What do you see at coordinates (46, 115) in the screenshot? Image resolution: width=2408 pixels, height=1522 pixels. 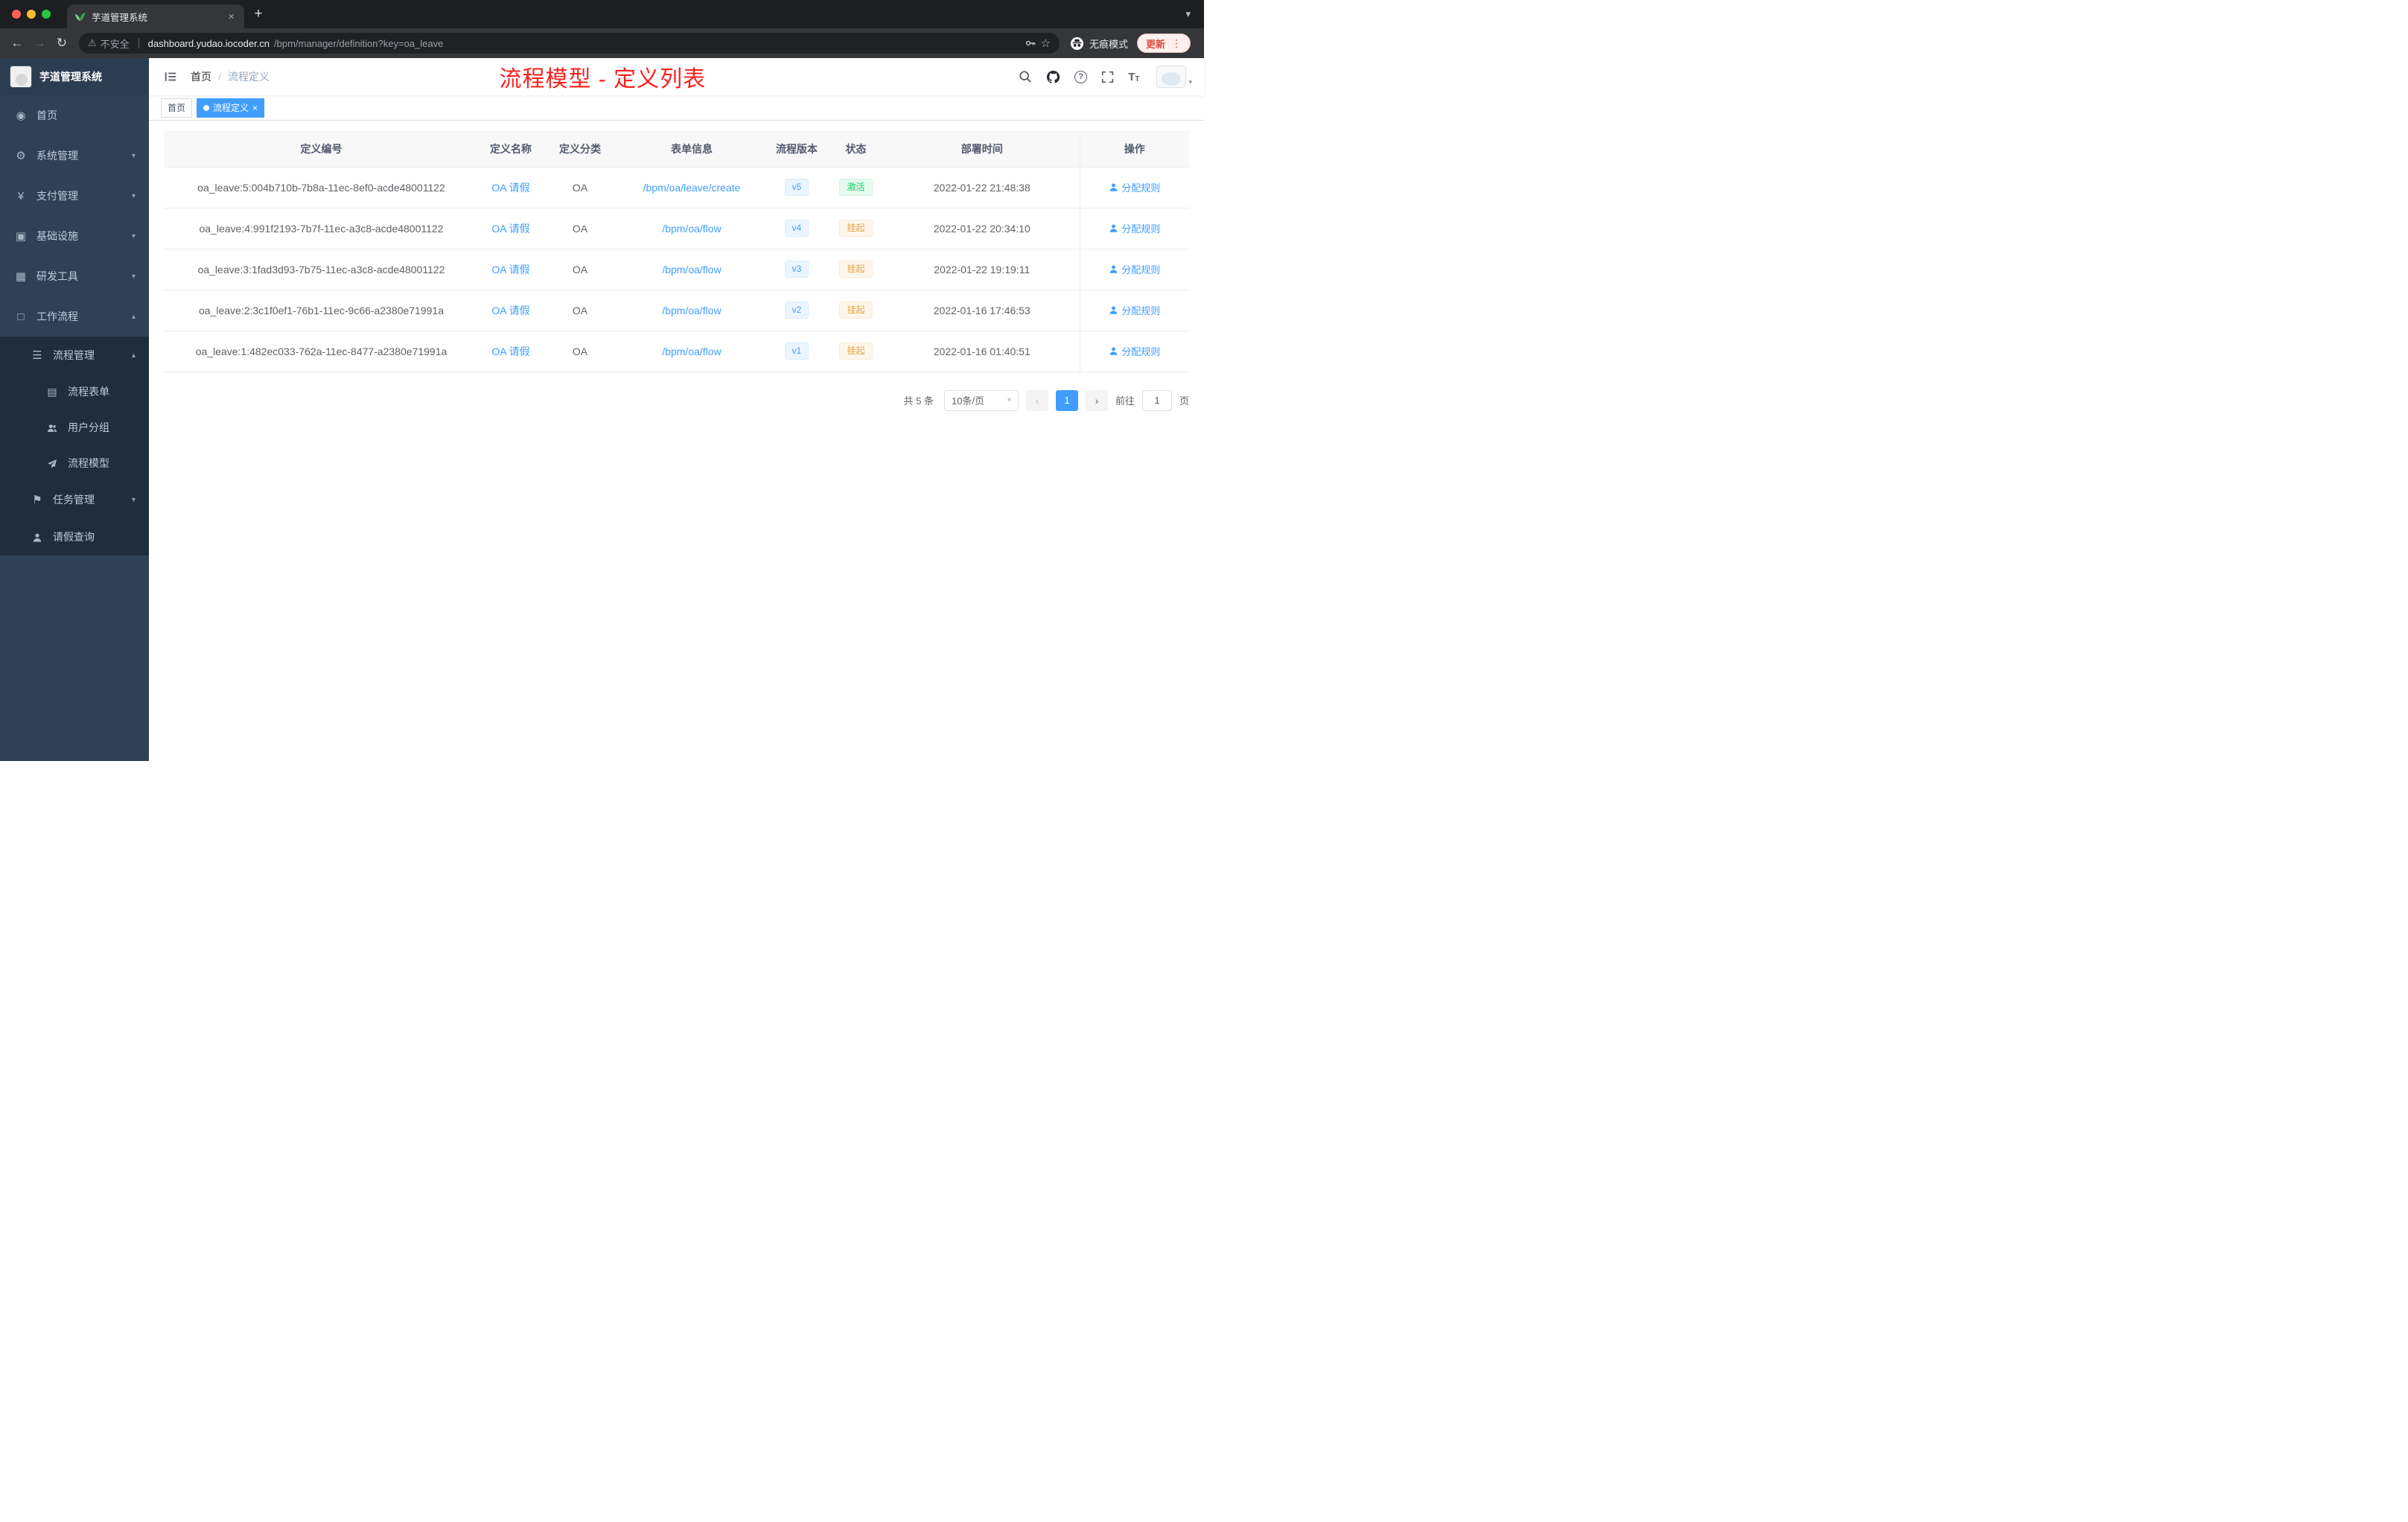 I see `sidebar-item-label: 首页` at bounding box center [46, 115].